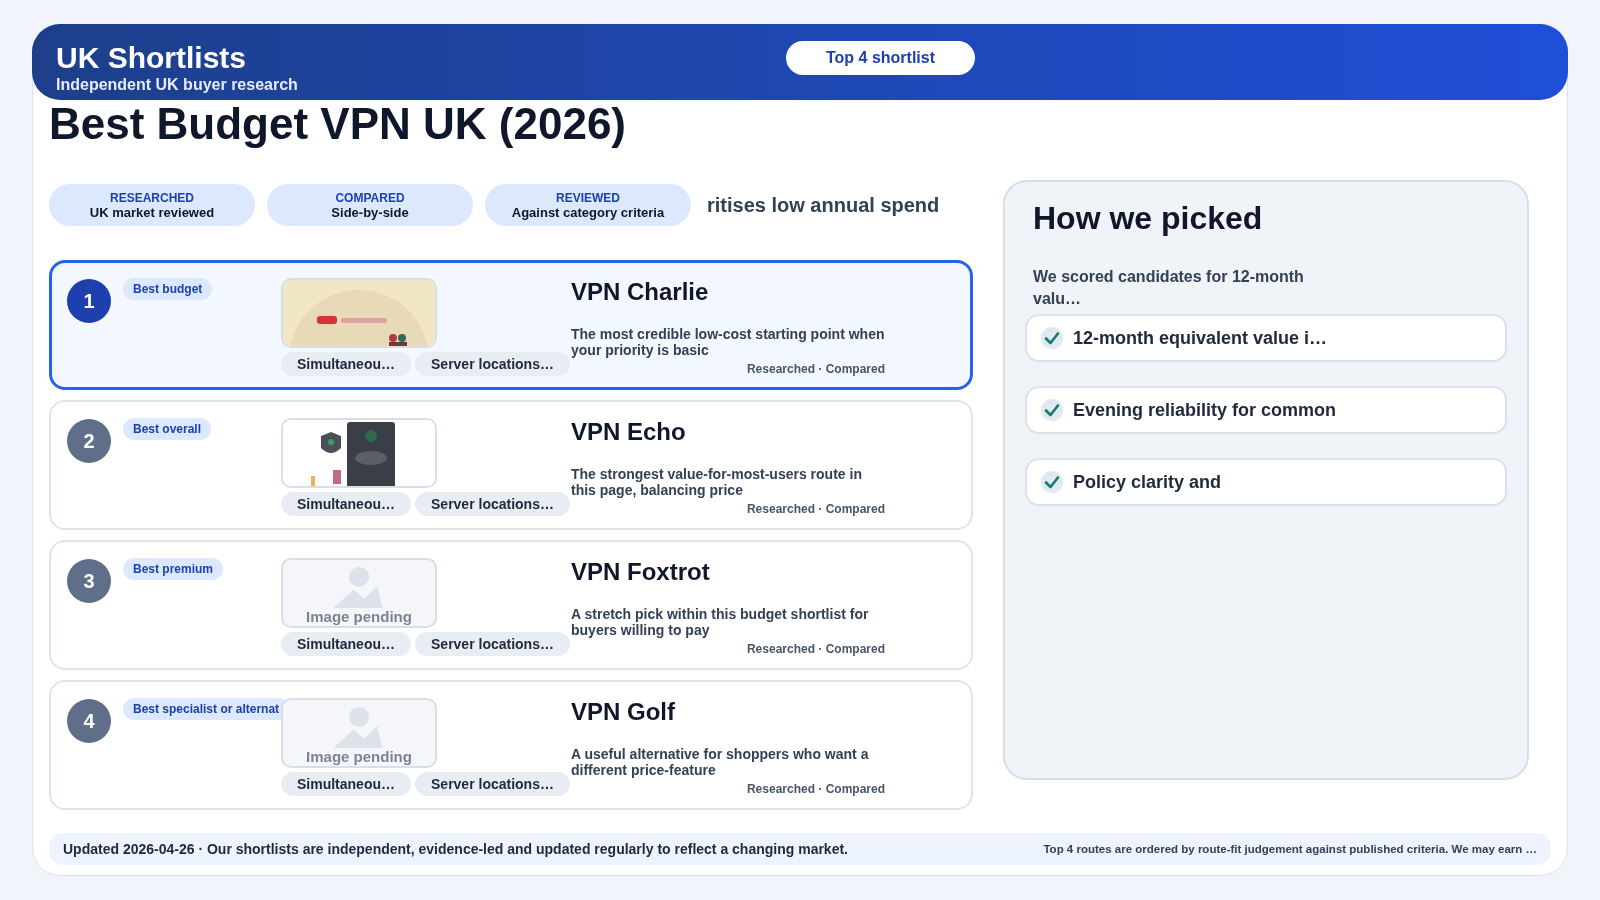 This screenshot has width=1600, height=900. What do you see at coordinates (370, 212) in the screenshot?
I see `badge-value: Side-by-side` at bounding box center [370, 212].